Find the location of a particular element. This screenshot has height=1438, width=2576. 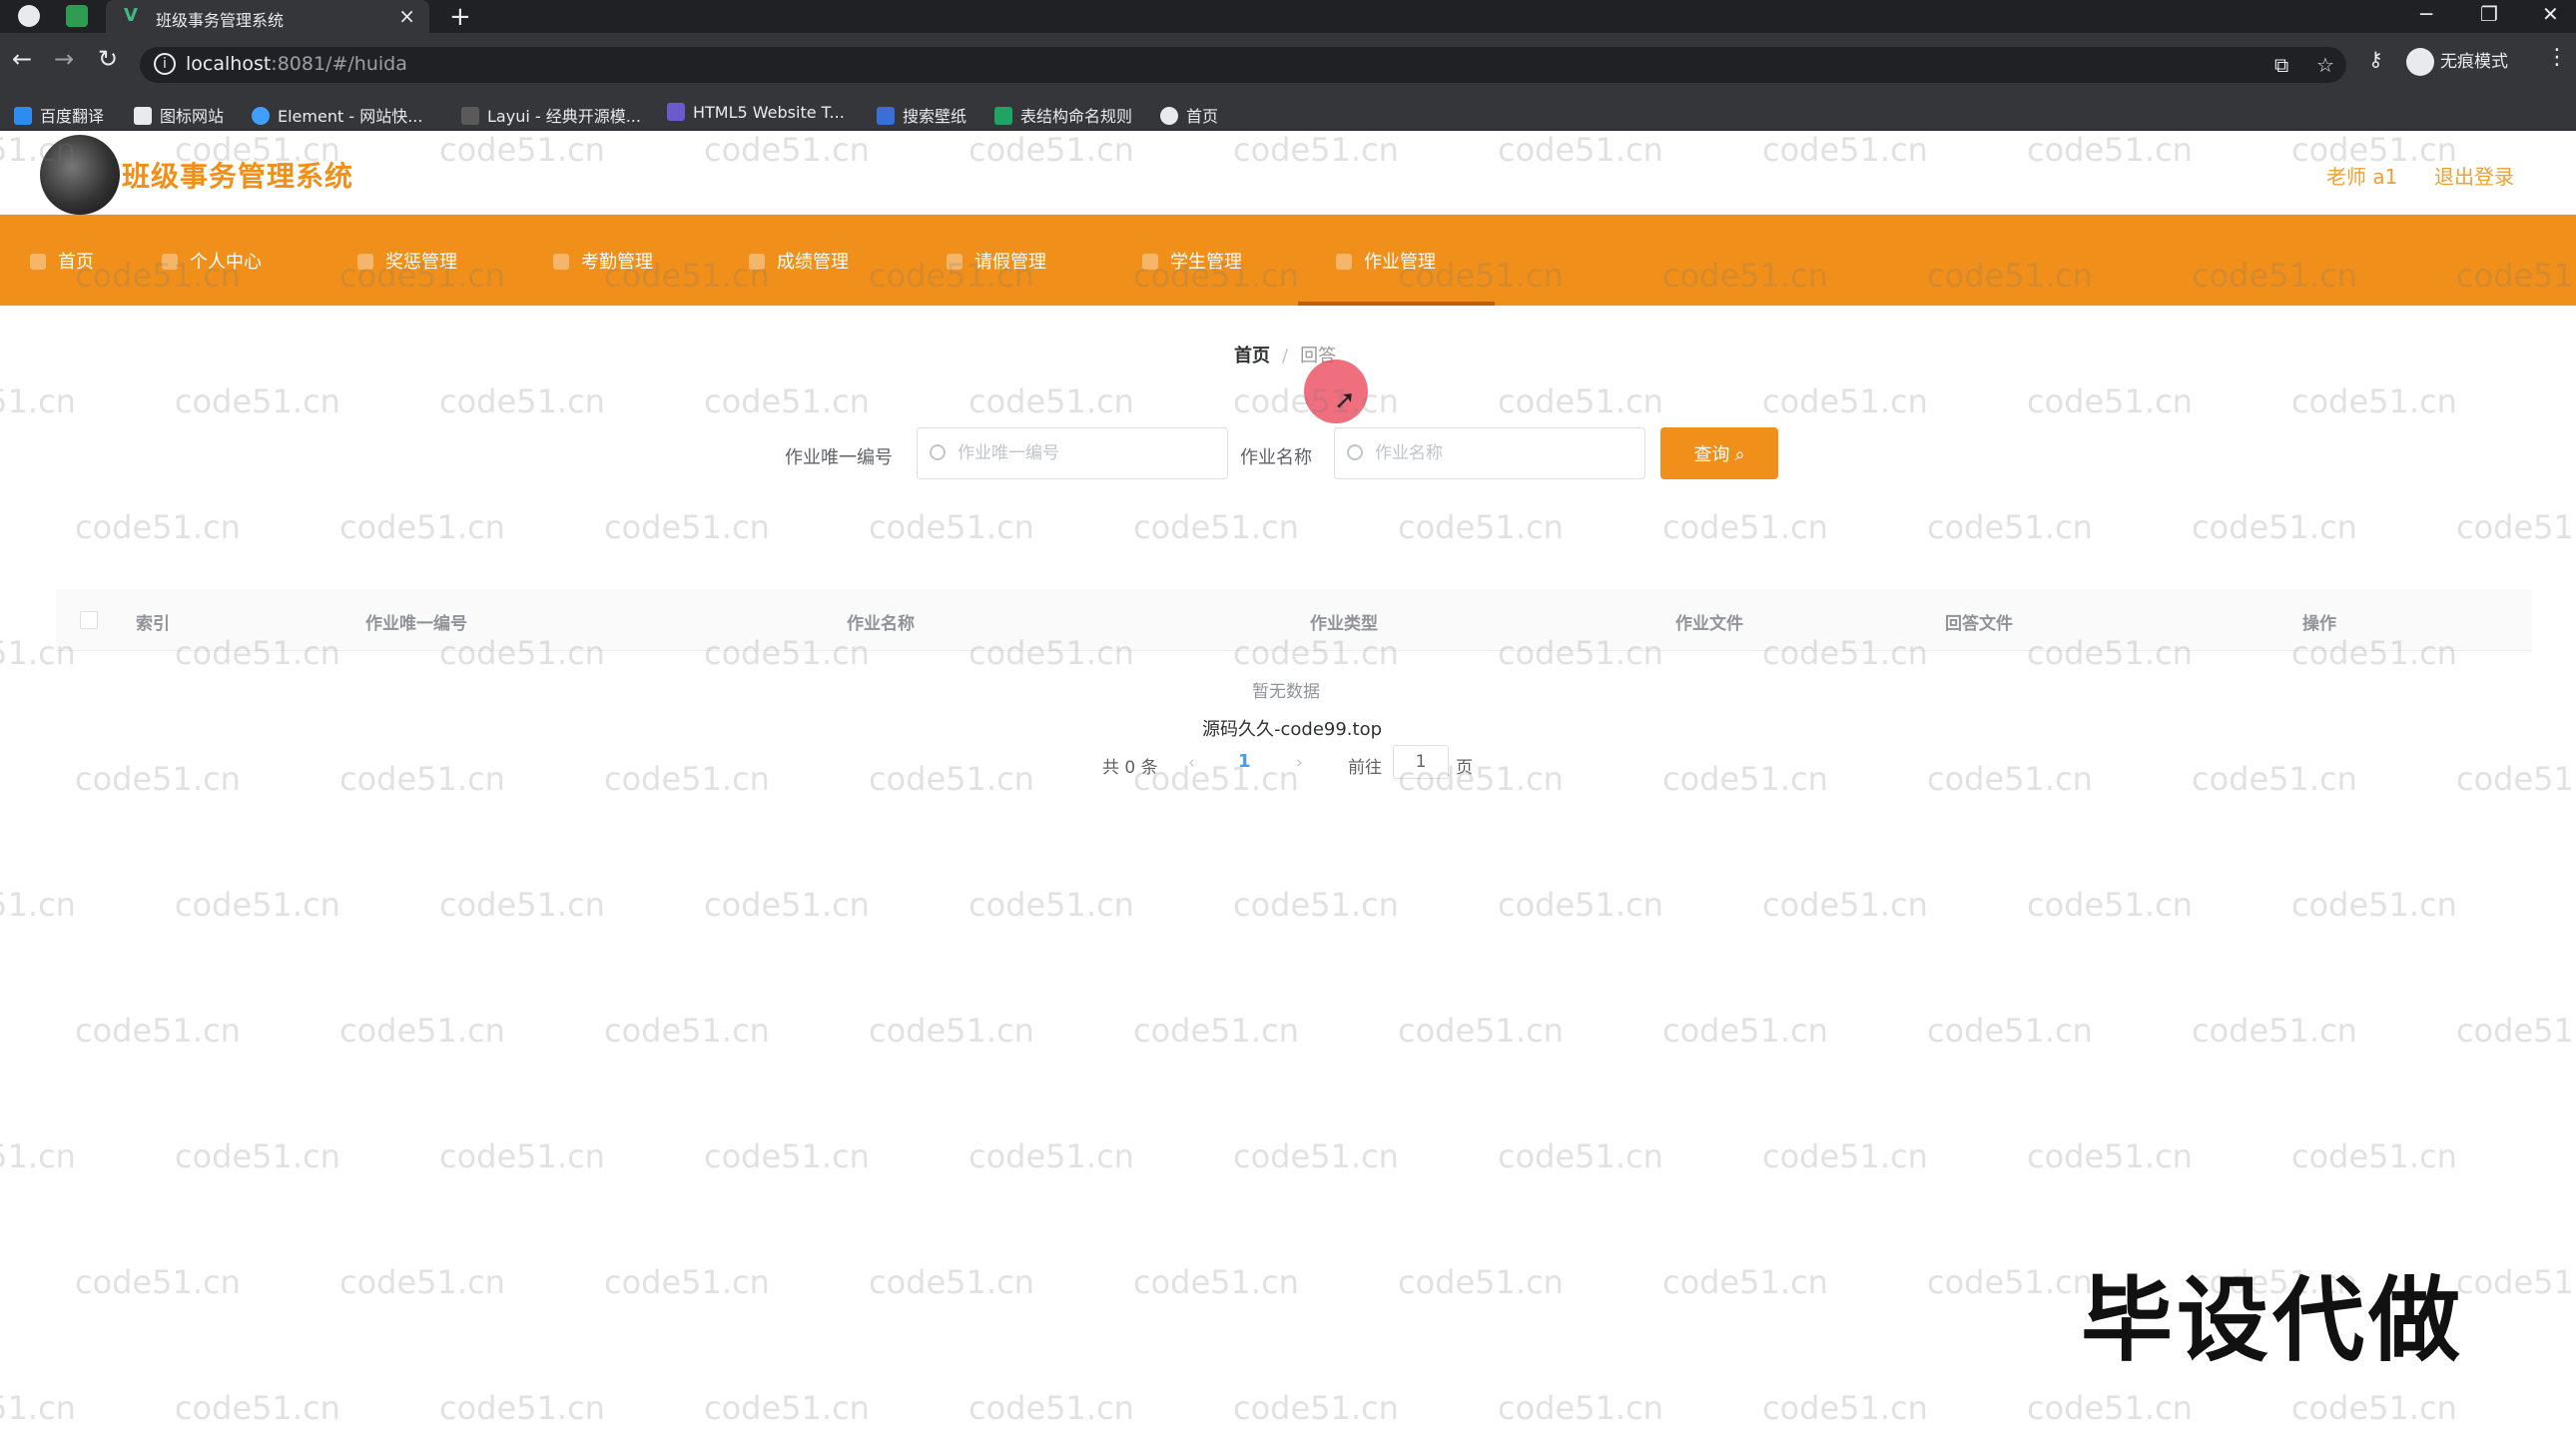

query-button: 查询 ⌕ is located at coordinates (1719, 453).